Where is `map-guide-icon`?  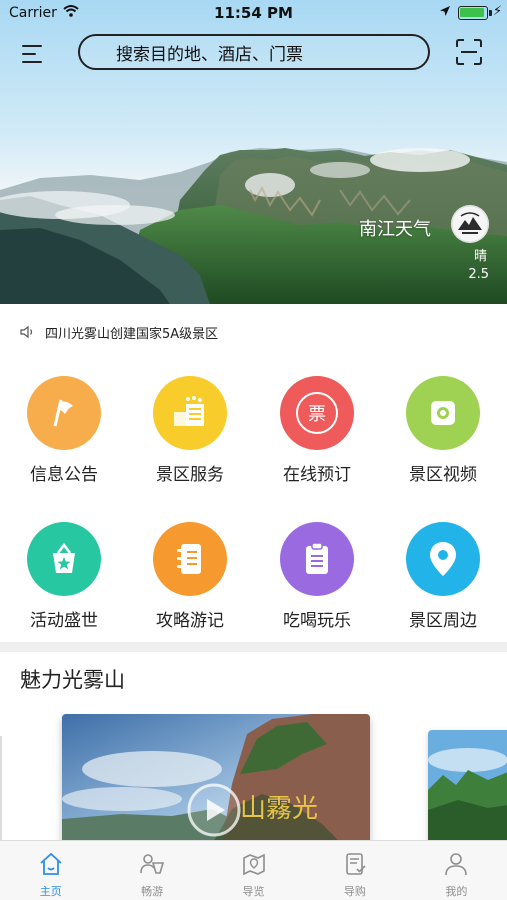
map-guide-icon is located at coordinates (253, 864).